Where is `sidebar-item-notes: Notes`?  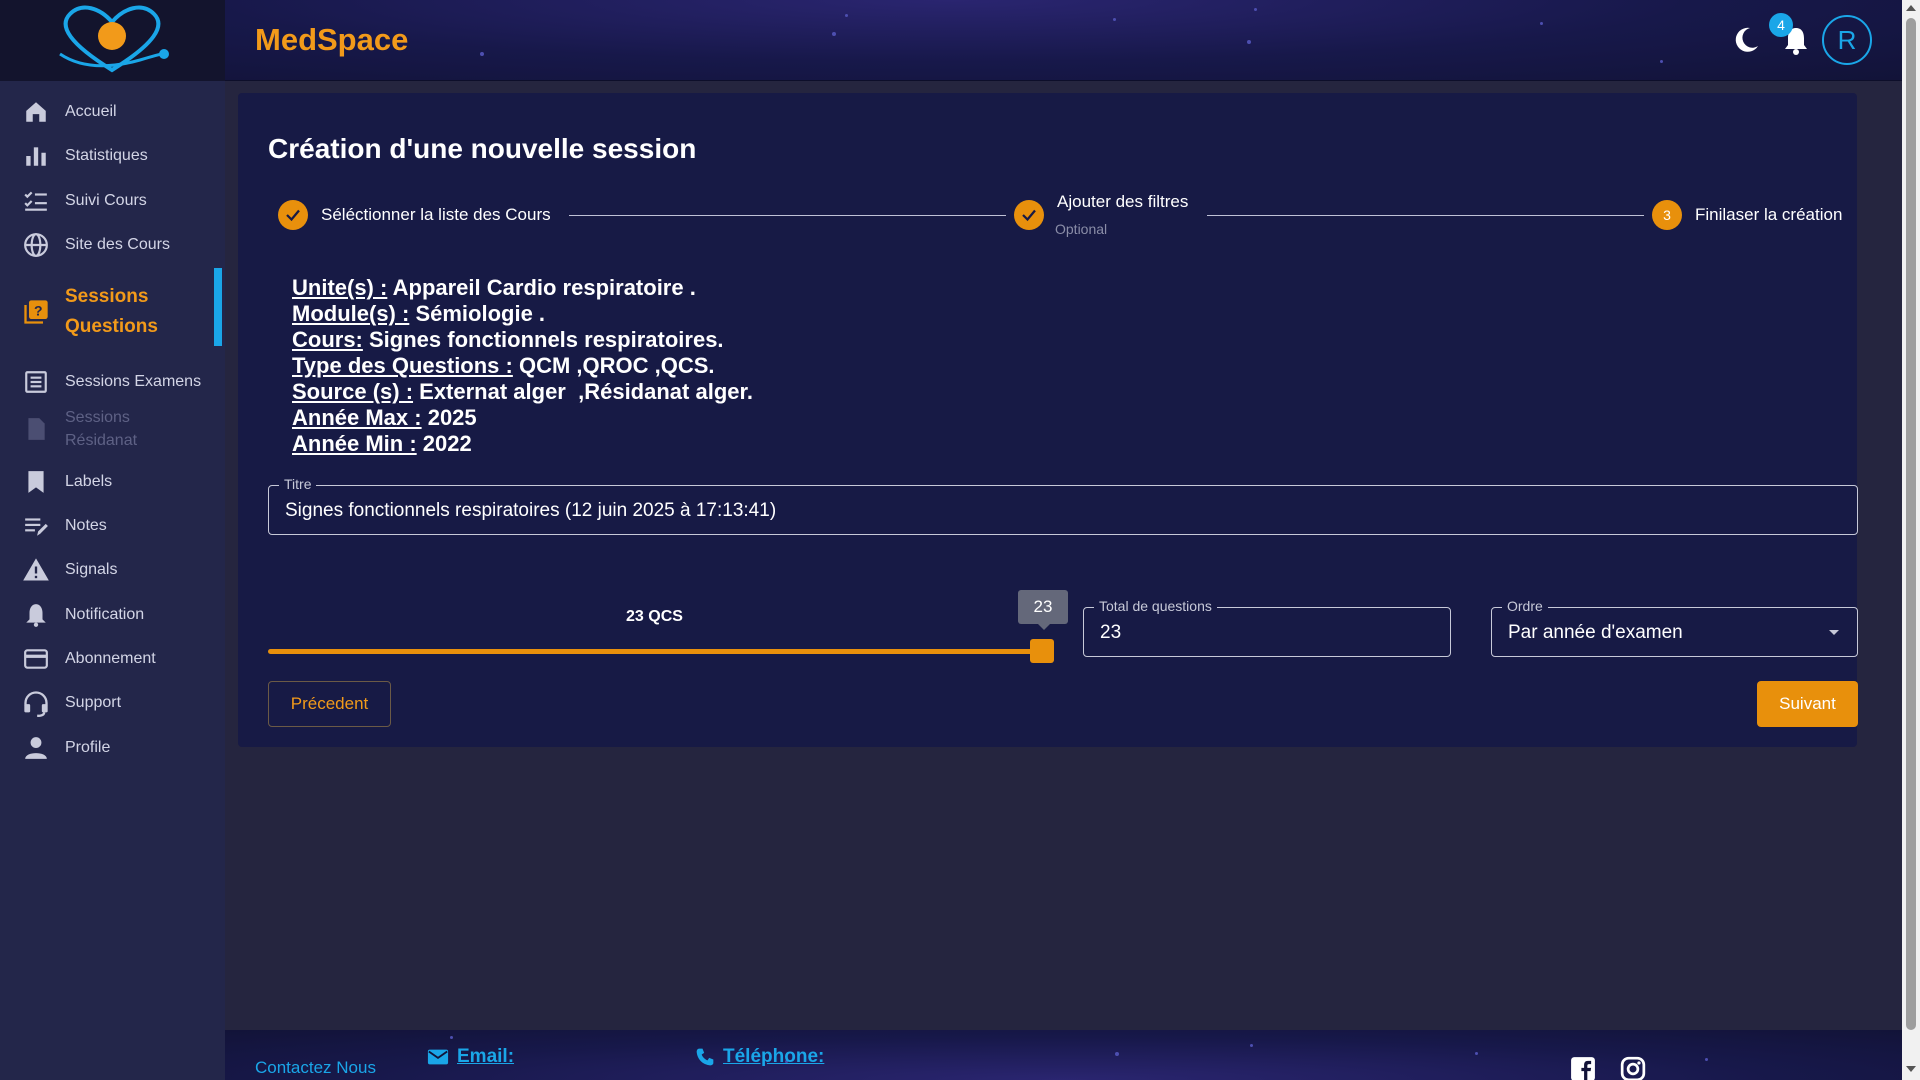
sidebar-item-notes: Notes is located at coordinates (112, 526).